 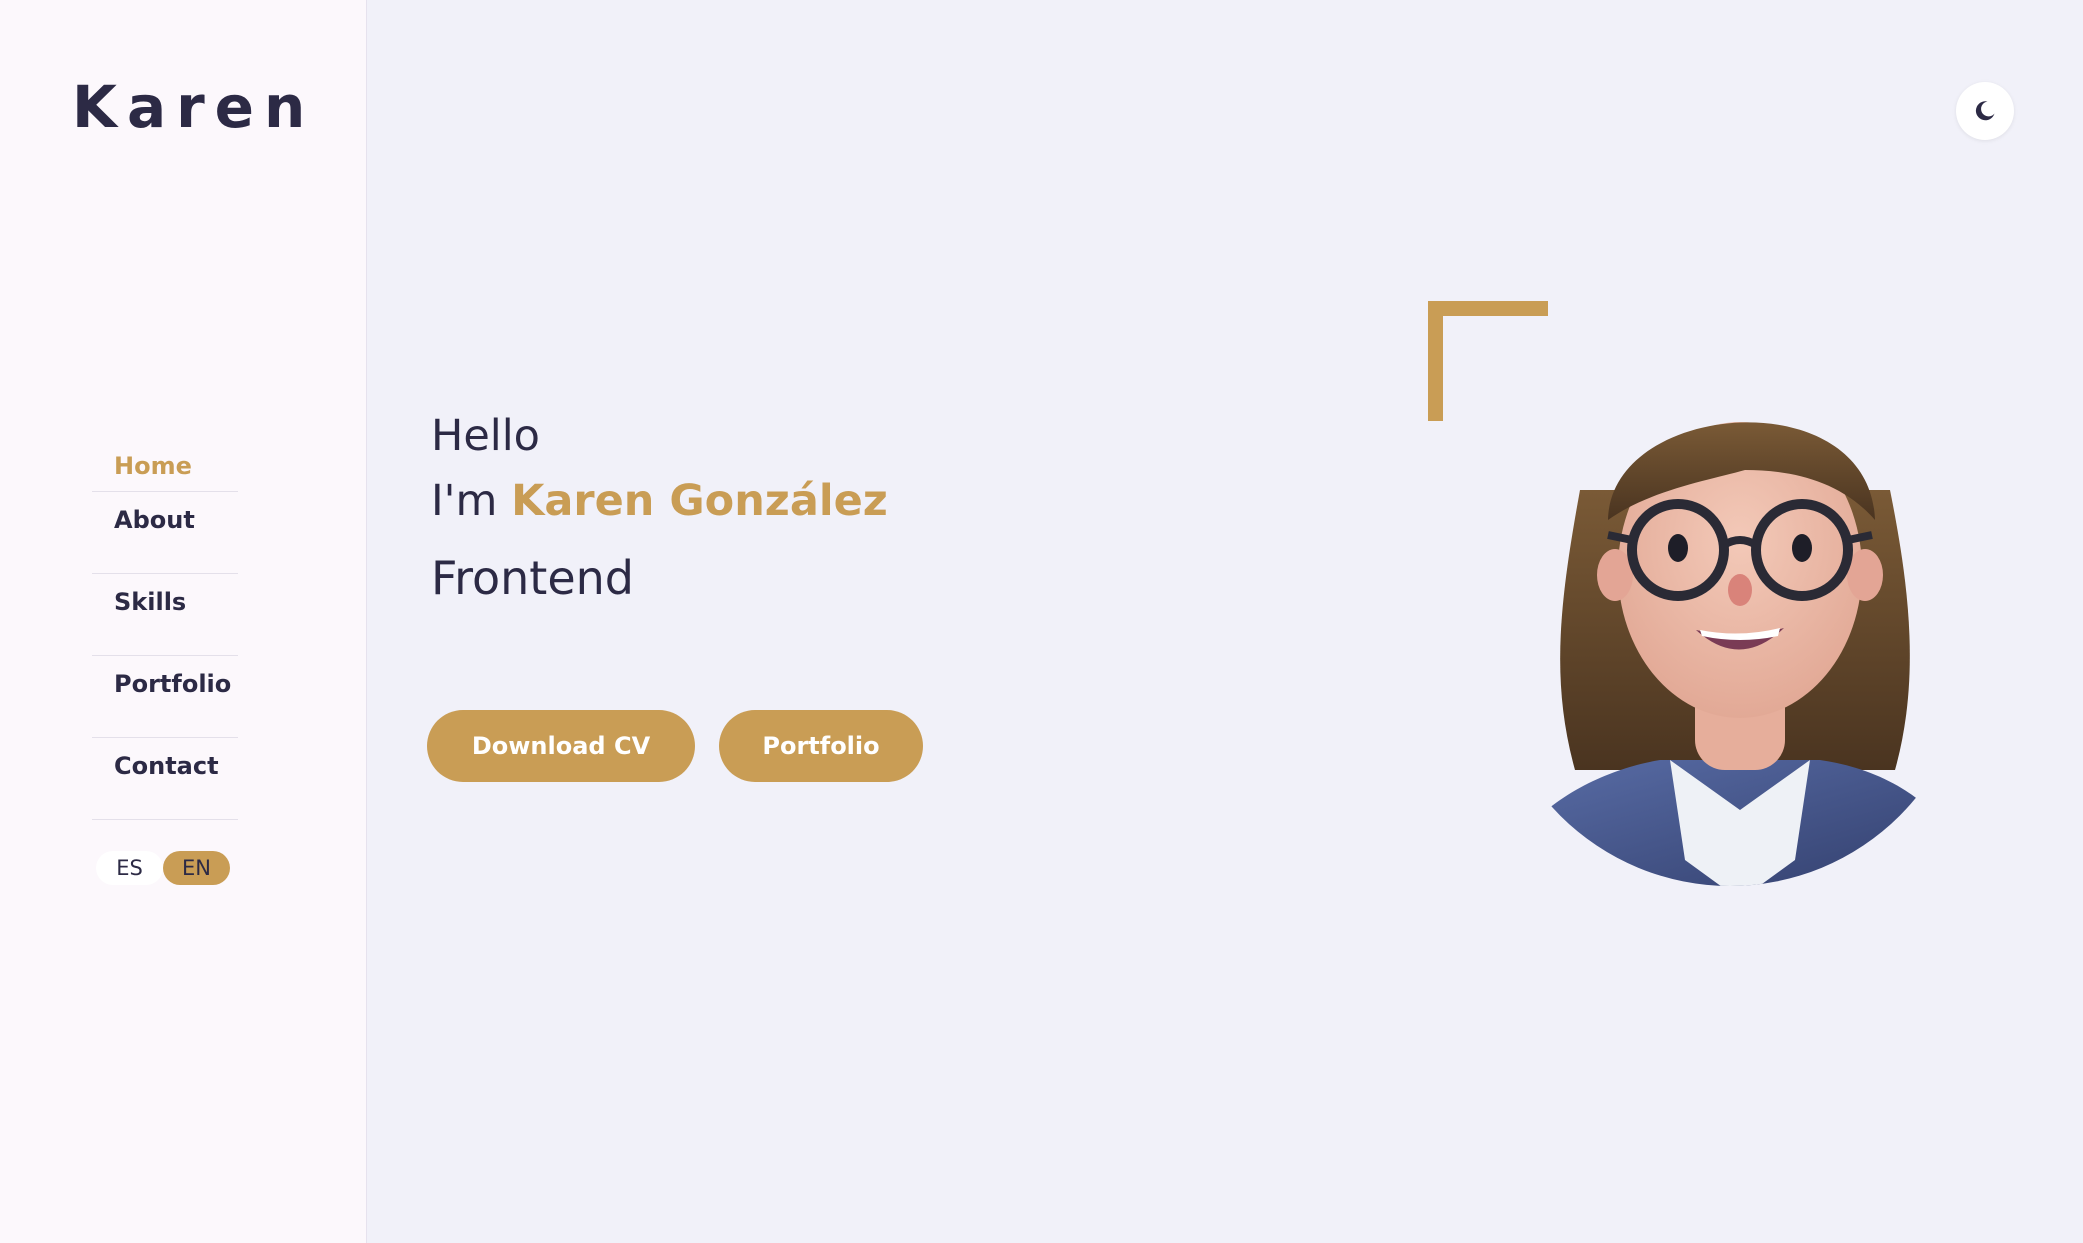 What do you see at coordinates (153, 466) in the screenshot?
I see `nav-item-label: Home` at bounding box center [153, 466].